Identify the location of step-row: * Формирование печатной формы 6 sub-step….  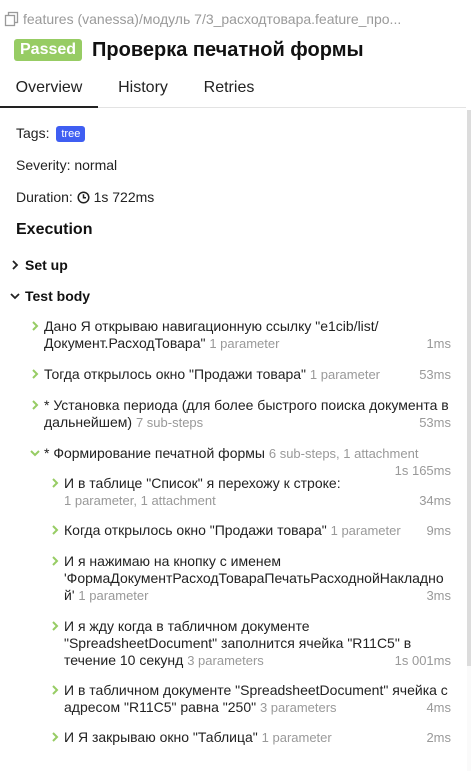
(240, 462).